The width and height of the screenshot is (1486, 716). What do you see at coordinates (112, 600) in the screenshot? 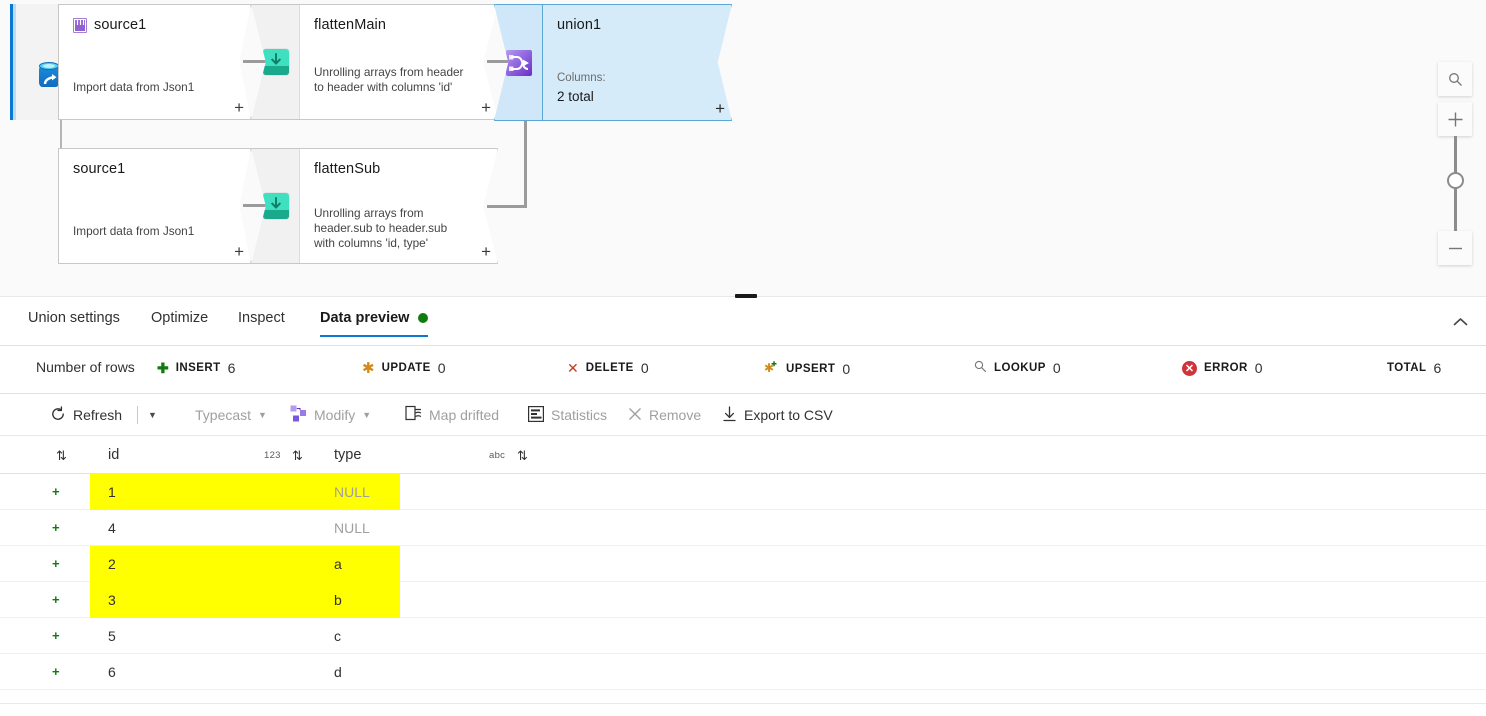
I see `cell-id: 3` at bounding box center [112, 600].